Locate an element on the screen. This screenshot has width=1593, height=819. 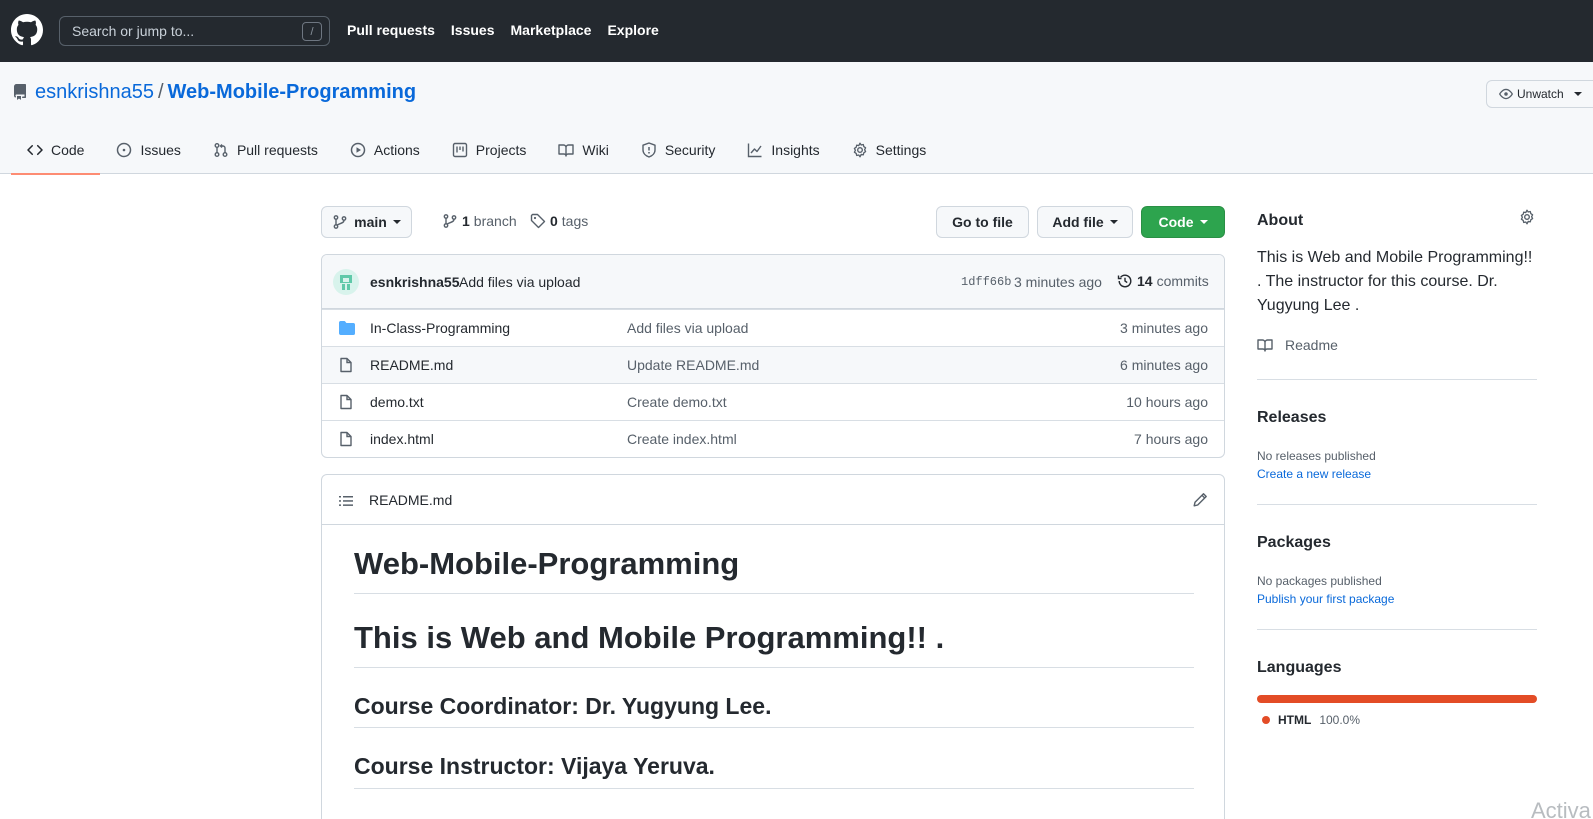
tab-insights: Insights is located at coordinates (783, 150).